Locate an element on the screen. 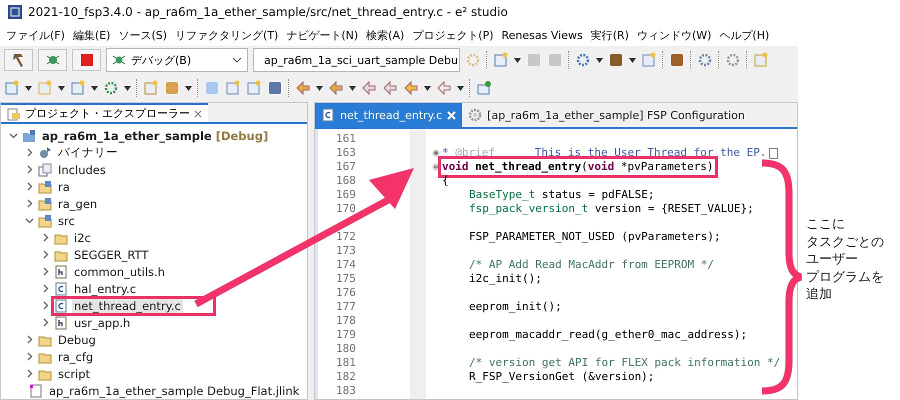 This screenshot has width=900, height=400. includes-icon is located at coordinates (45, 169).